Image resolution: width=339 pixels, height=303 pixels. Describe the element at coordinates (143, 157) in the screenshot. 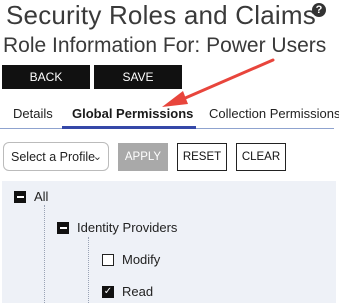

I see `apply-button: APPLY` at that location.